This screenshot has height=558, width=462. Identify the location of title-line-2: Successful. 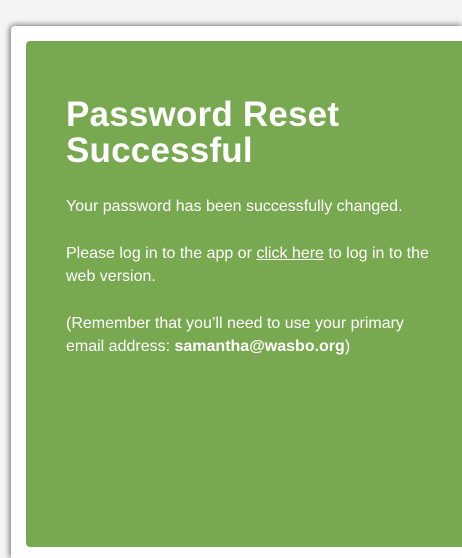
(159, 150).